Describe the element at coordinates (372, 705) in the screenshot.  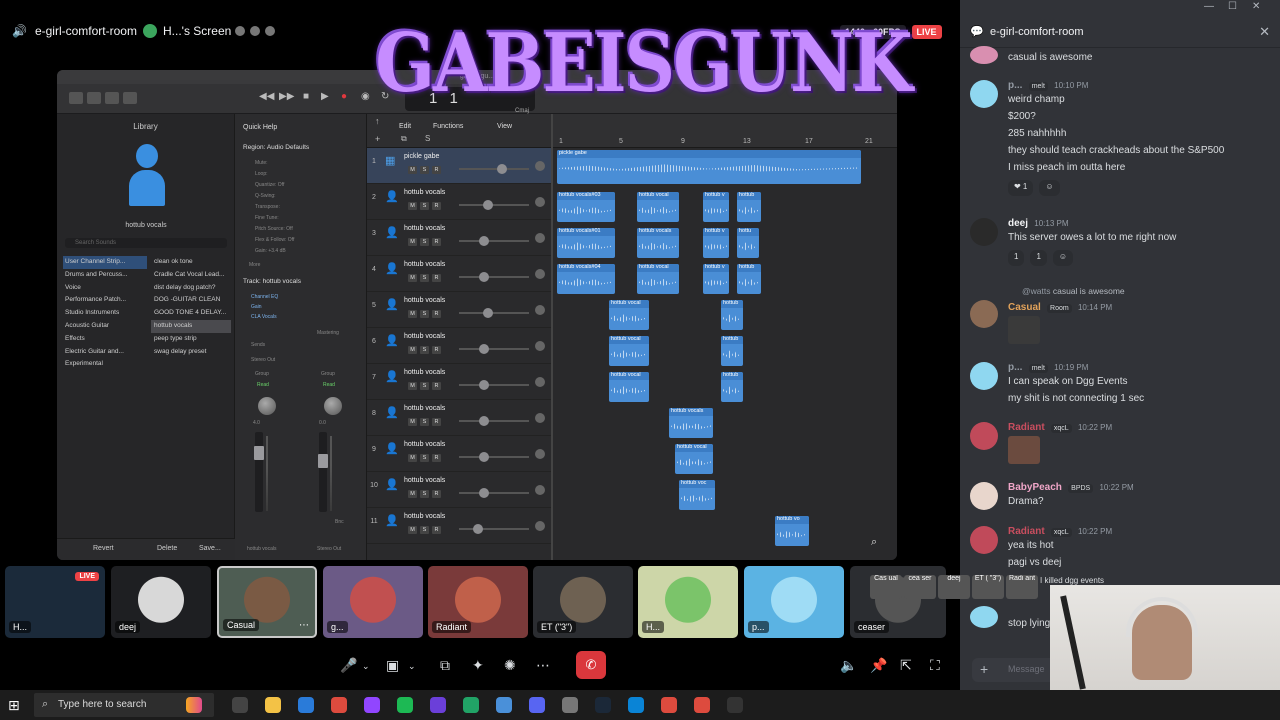
I see `twitch-icon` at that location.